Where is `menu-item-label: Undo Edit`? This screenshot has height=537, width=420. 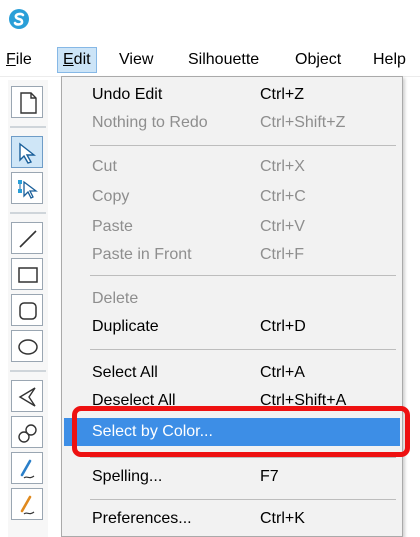 menu-item-label: Undo Edit is located at coordinates (127, 94).